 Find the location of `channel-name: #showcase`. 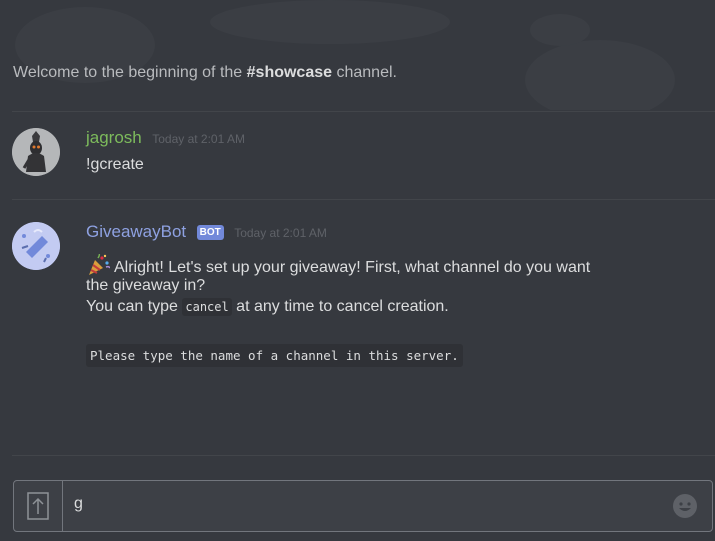

channel-name: #showcase is located at coordinates (289, 72).